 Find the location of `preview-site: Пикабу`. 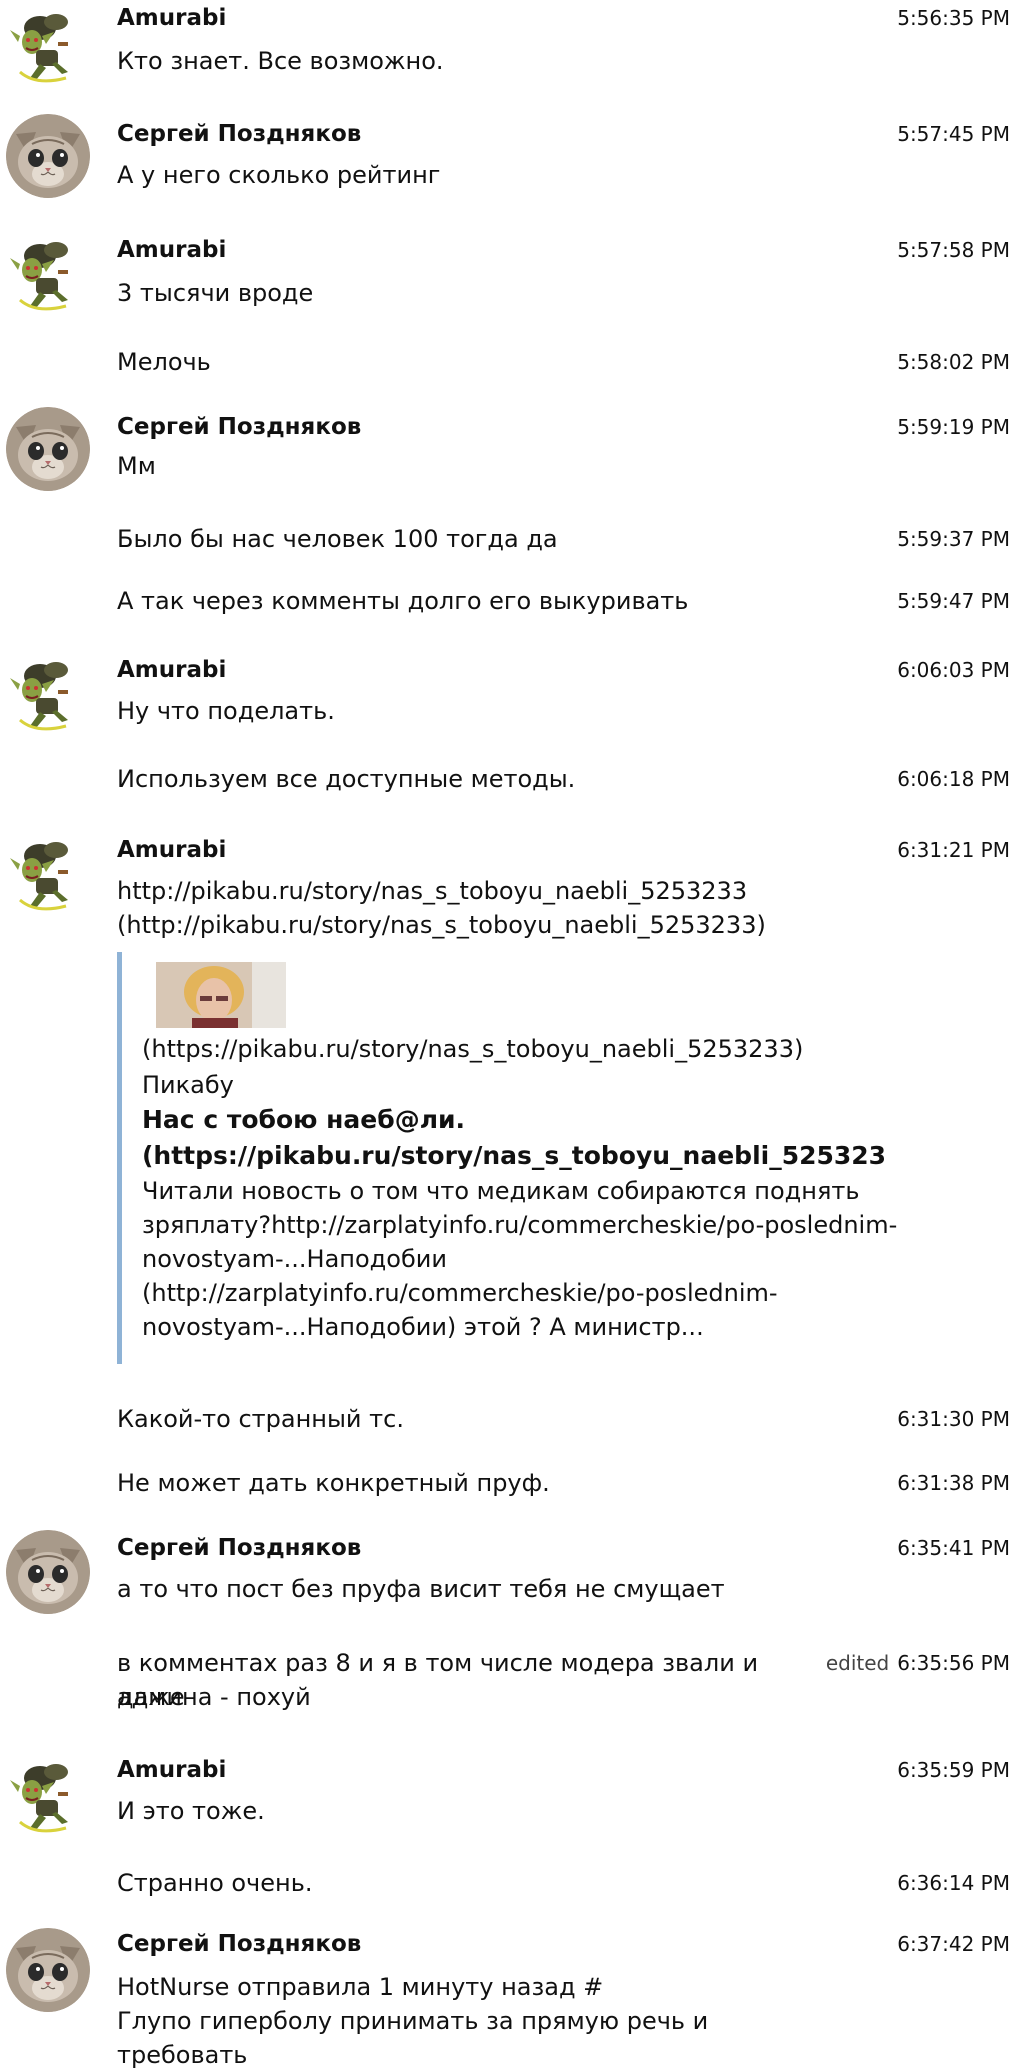

preview-site: Пикабу is located at coordinates (188, 1085).